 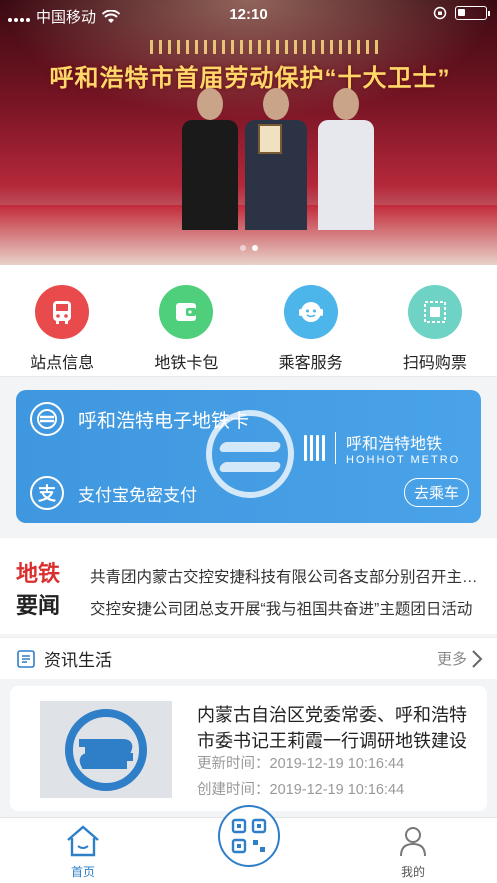 What do you see at coordinates (332, 728) in the screenshot?
I see `article-title: 内蒙古自治区党委常委、呼和浩特市委书记王莉霞一行调研地铁建设` at bounding box center [332, 728].